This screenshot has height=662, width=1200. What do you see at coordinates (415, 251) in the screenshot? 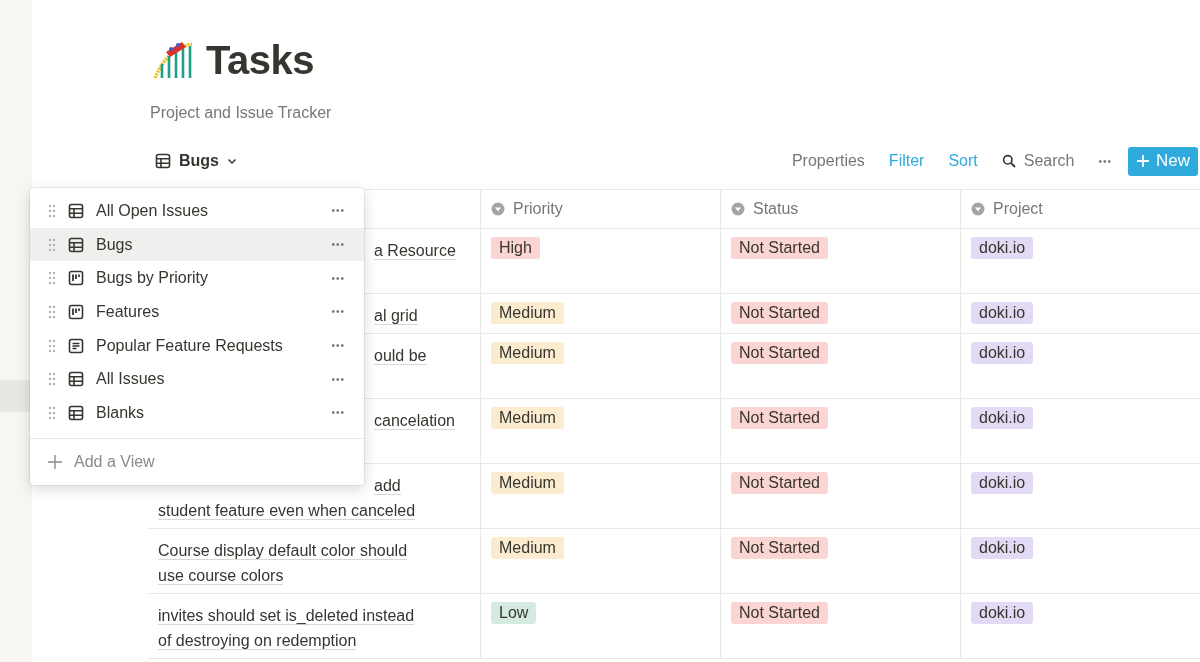
I see `task-title: a Resource` at bounding box center [415, 251].